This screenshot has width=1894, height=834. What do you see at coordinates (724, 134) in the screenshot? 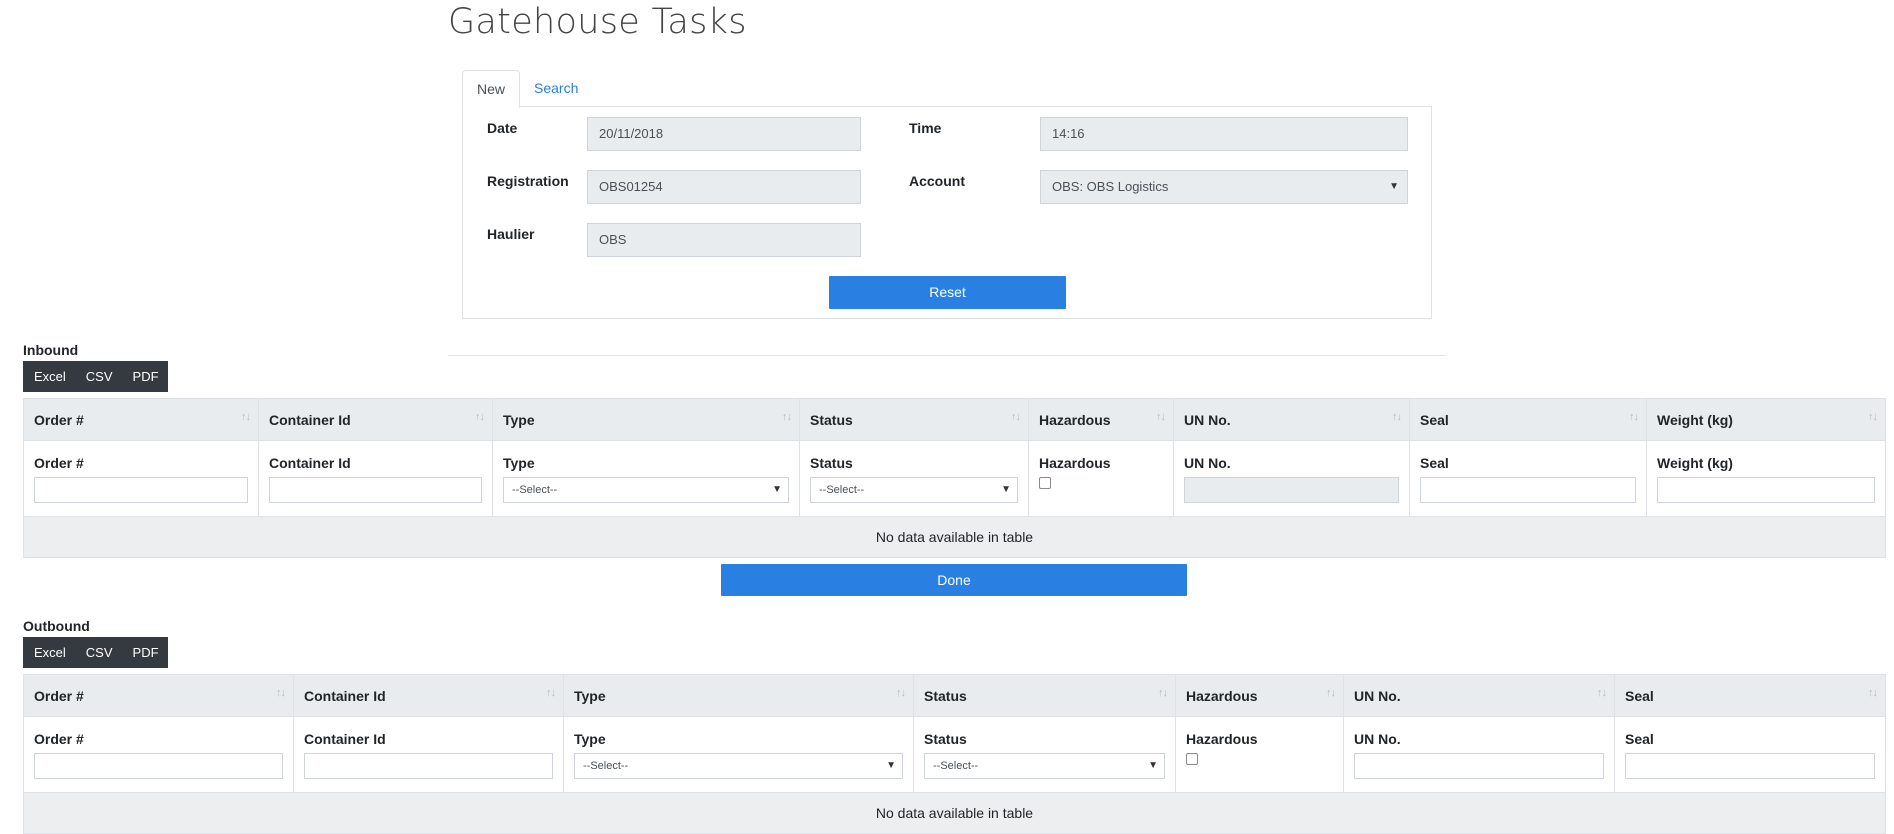
I see `date-field: 20/11/2018` at bounding box center [724, 134].